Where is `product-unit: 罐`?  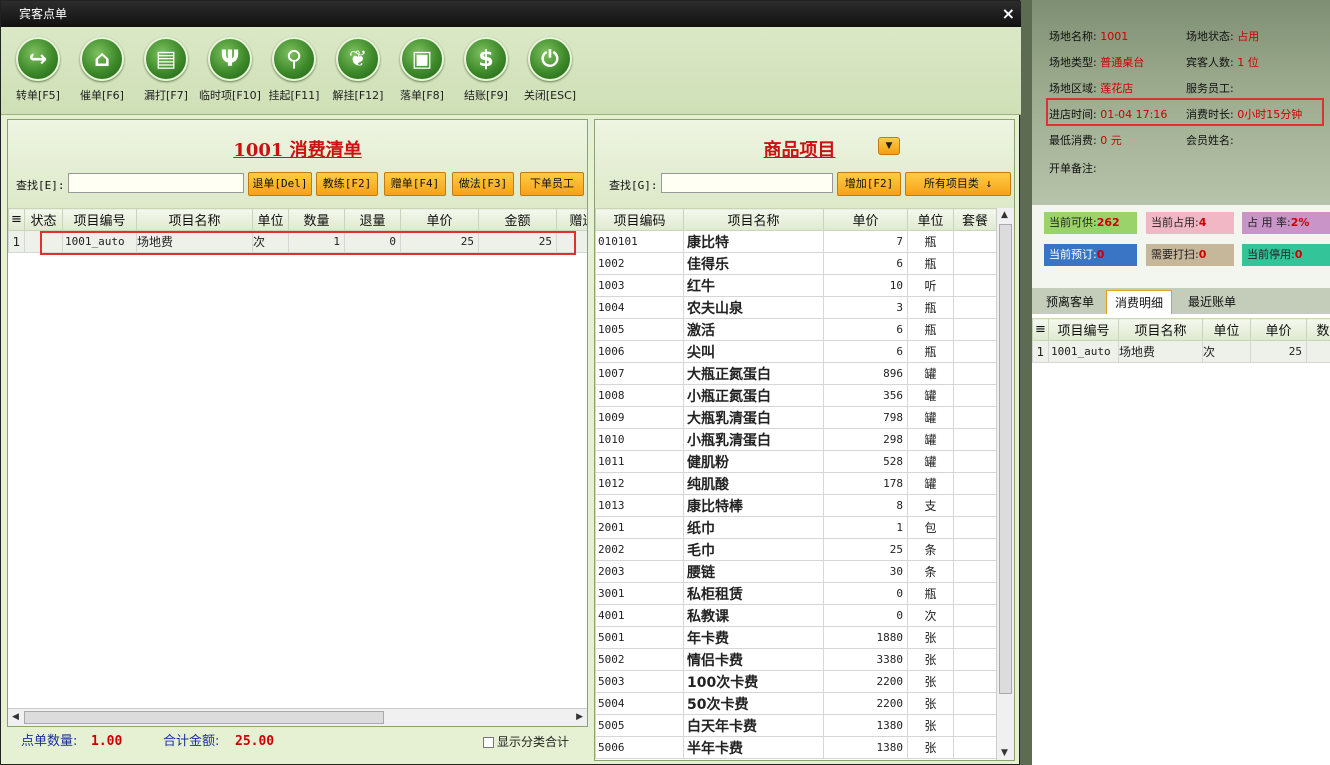
product-unit: 罐 is located at coordinates (930, 483).